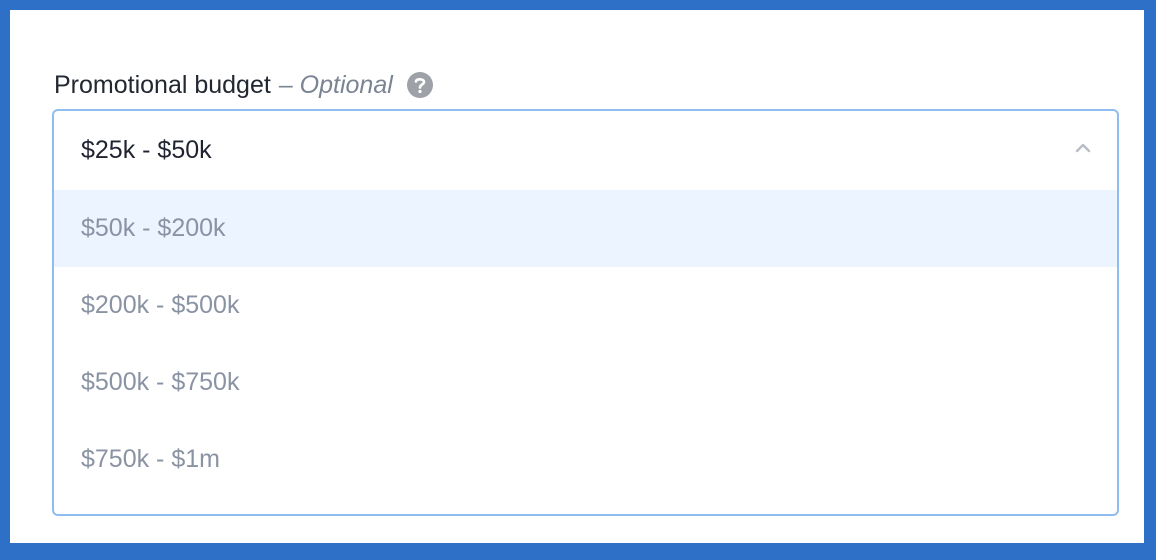 Image resolution: width=1156 pixels, height=560 pixels. What do you see at coordinates (1083, 148) in the screenshot?
I see `chevron-up-icon` at bounding box center [1083, 148].